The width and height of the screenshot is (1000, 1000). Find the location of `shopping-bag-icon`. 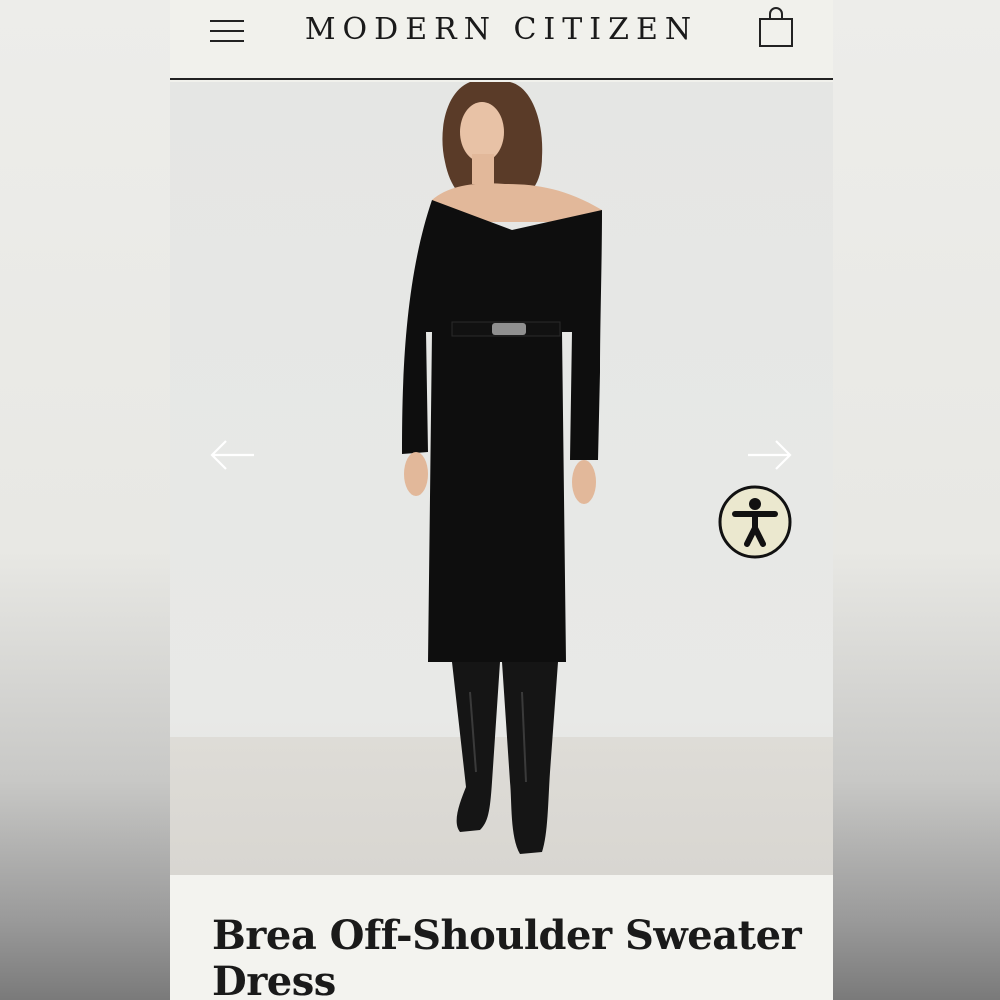

shopping-bag-icon is located at coordinates (776, 27).